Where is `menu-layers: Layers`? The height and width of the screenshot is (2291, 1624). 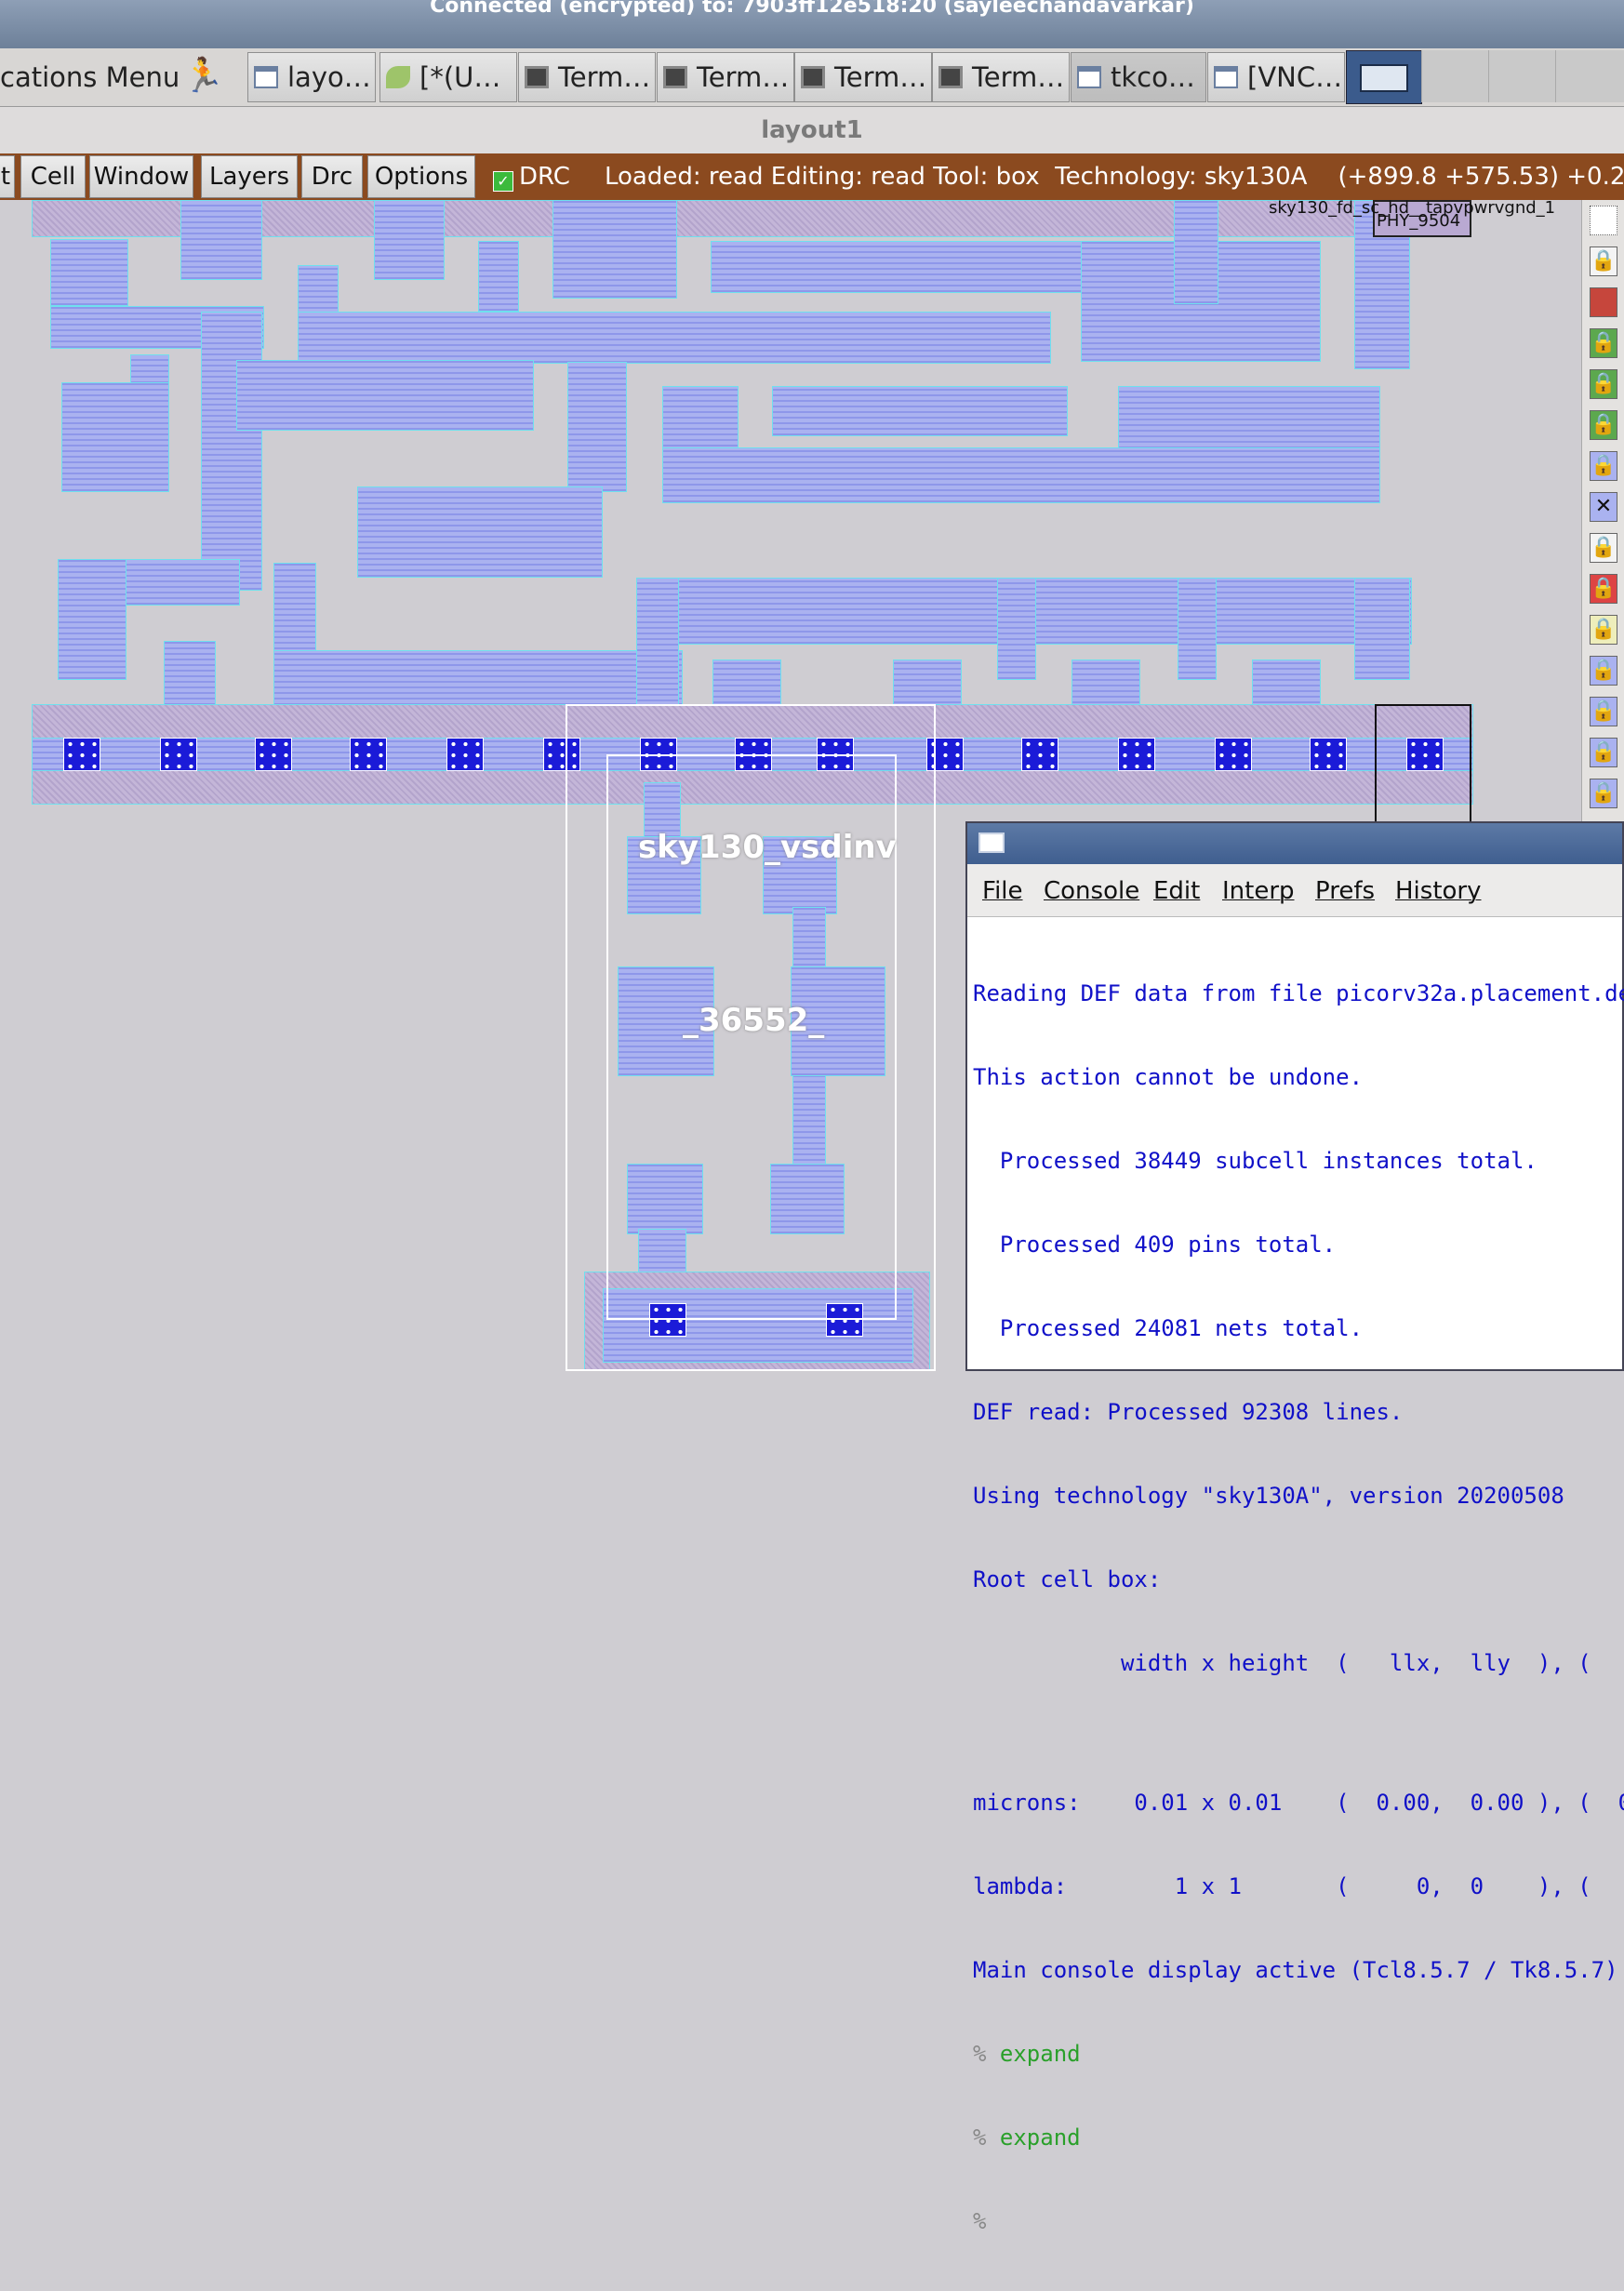 menu-layers: Layers is located at coordinates (249, 176).